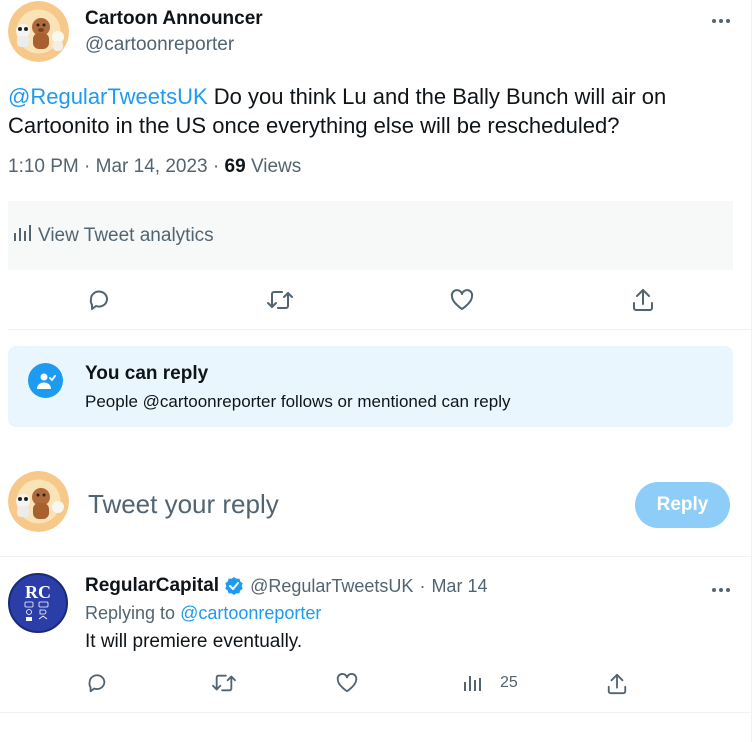  What do you see at coordinates (370, 235) in the screenshot?
I see `view-analytics-button: View Tweet analytics` at bounding box center [370, 235].